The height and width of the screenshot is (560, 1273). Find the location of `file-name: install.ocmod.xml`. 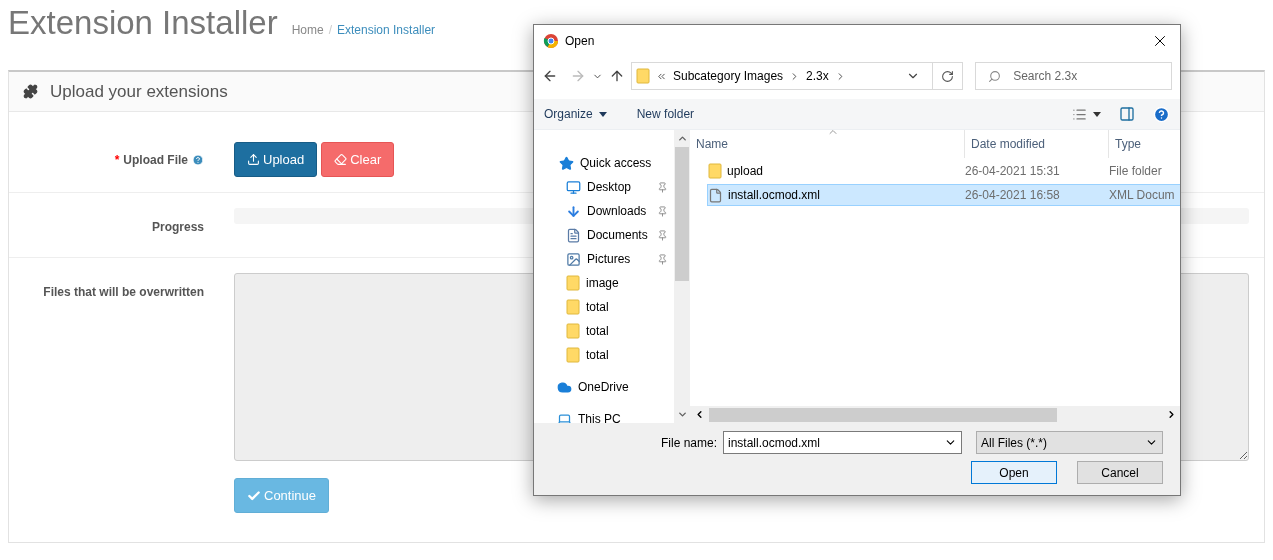

file-name: install.ocmod.xml is located at coordinates (774, 195).